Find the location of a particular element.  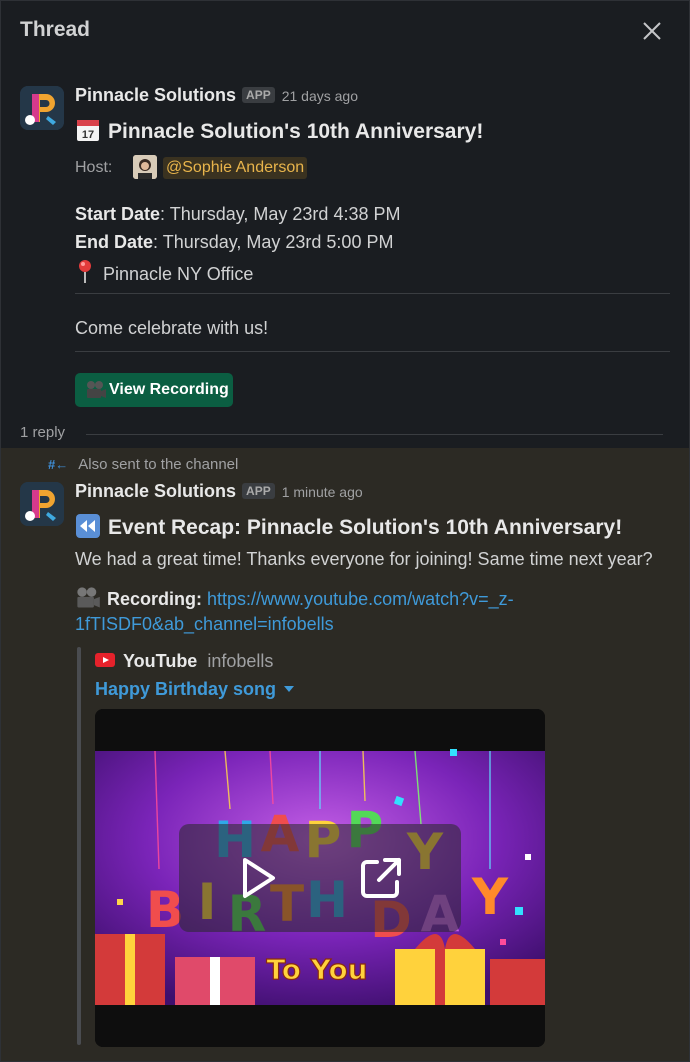

play-button is located at coordinates (257, 878).